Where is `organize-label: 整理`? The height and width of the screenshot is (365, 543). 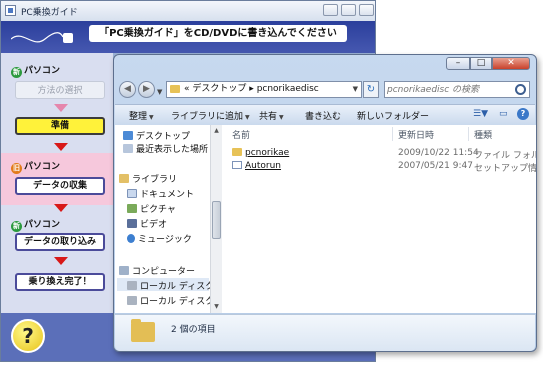 organize-label: 整理 is located at coordinates (138, 117).